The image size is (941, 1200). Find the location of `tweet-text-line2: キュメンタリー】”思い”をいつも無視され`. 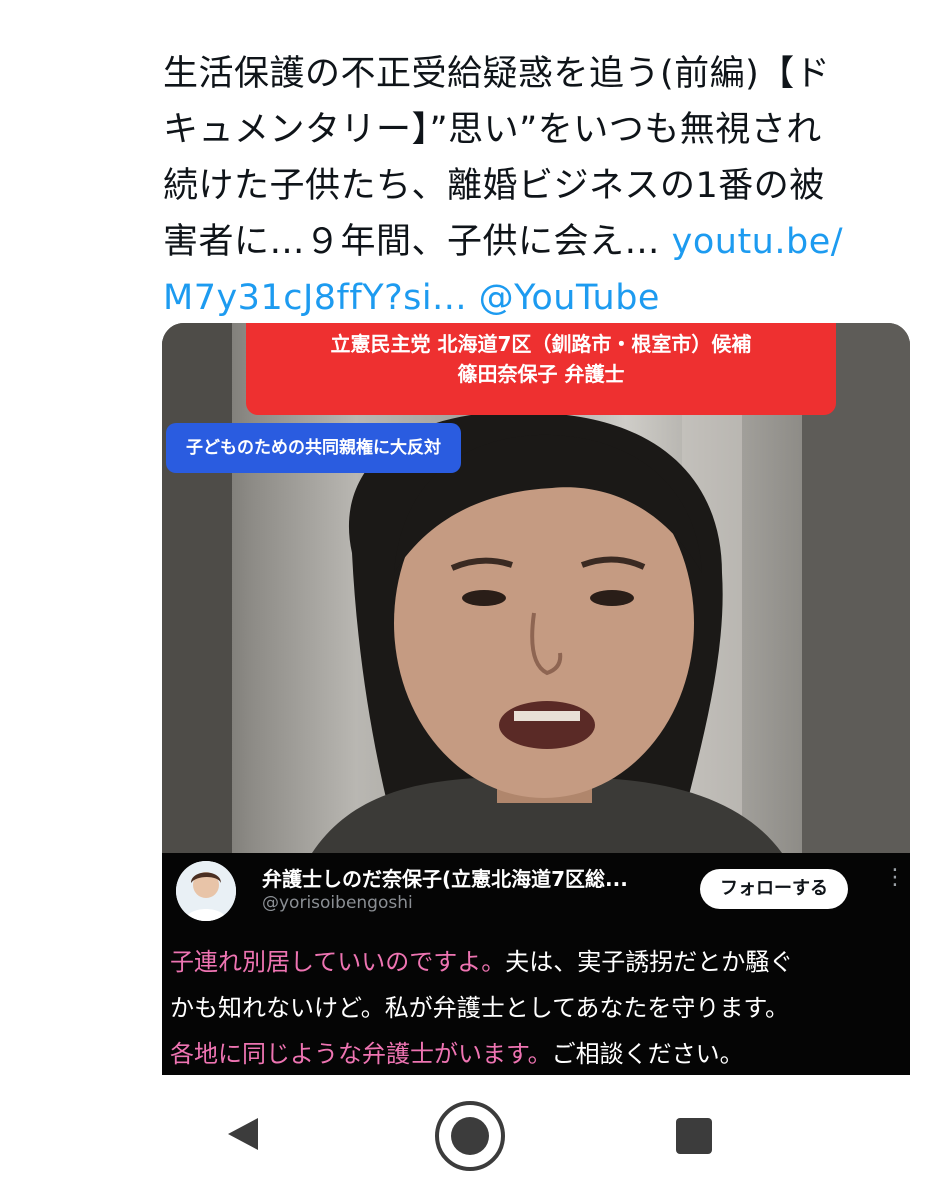

tweet-text-line2: キュメンタリー】”思い”をいつも無視され is located at coordinates (492, 130).